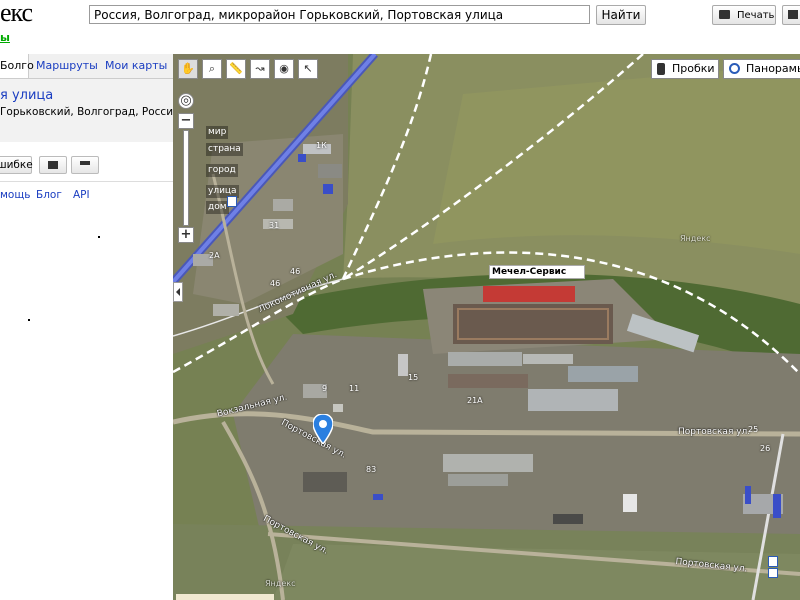 This screenshot has height=600, width=800. Describe the element at coordinates (371, 469) in the screenshot. I see `house-number: 83` at that location.